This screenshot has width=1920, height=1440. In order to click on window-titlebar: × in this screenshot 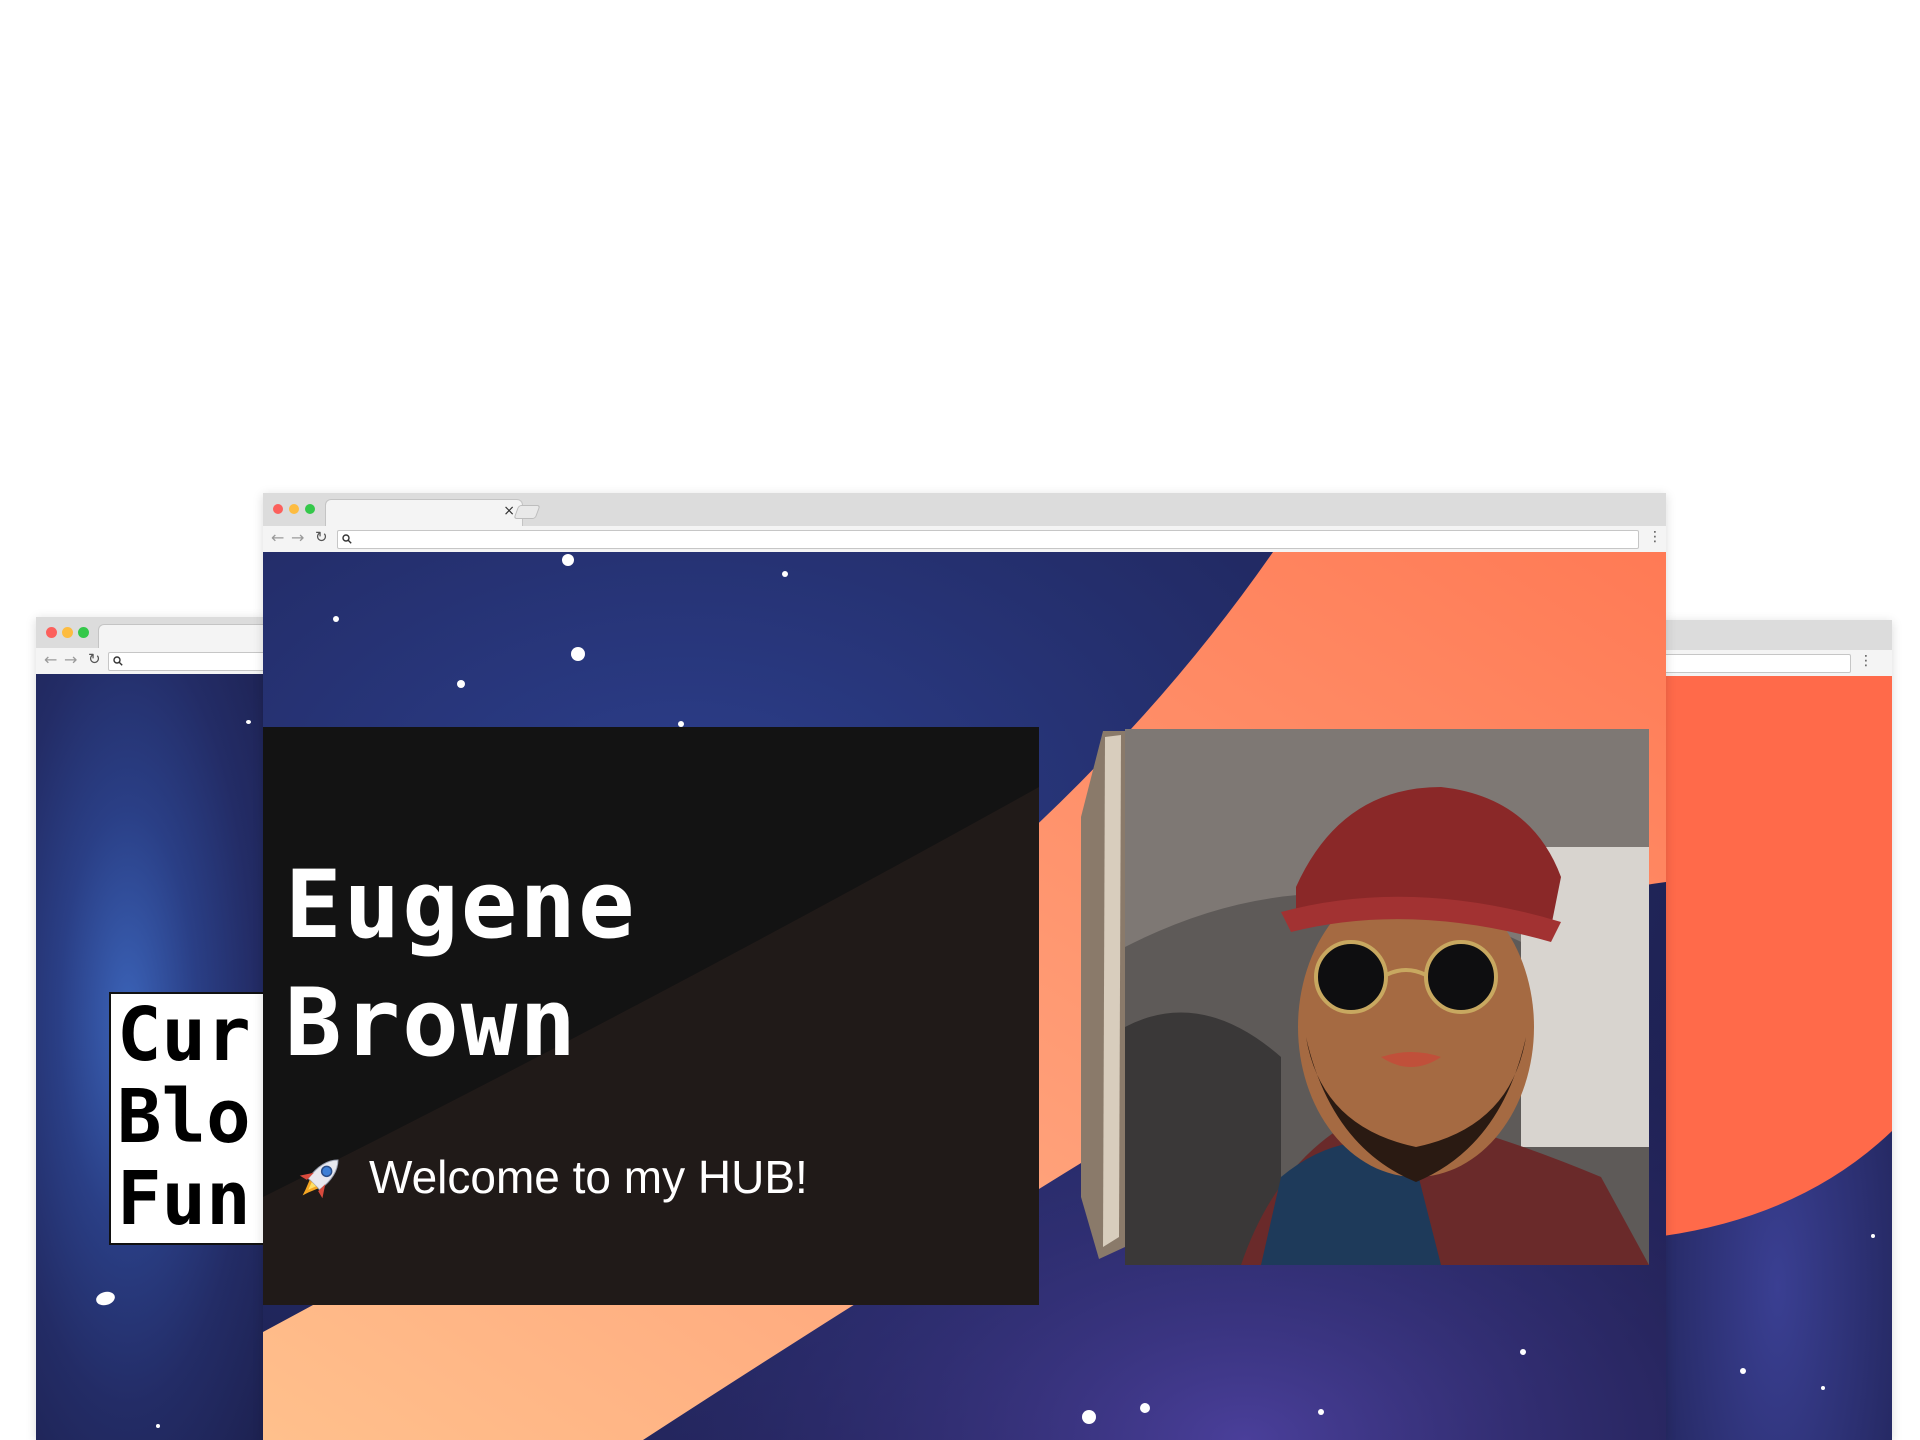, I will do `click(964, 510)`.